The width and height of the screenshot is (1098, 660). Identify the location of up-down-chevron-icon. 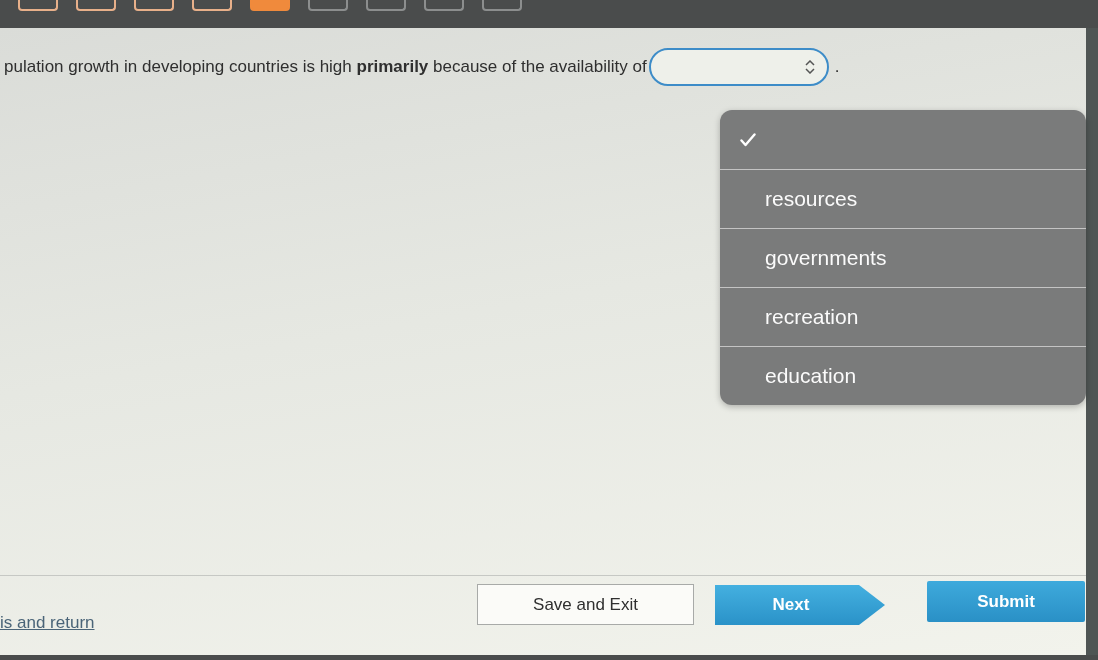
(809, 67).